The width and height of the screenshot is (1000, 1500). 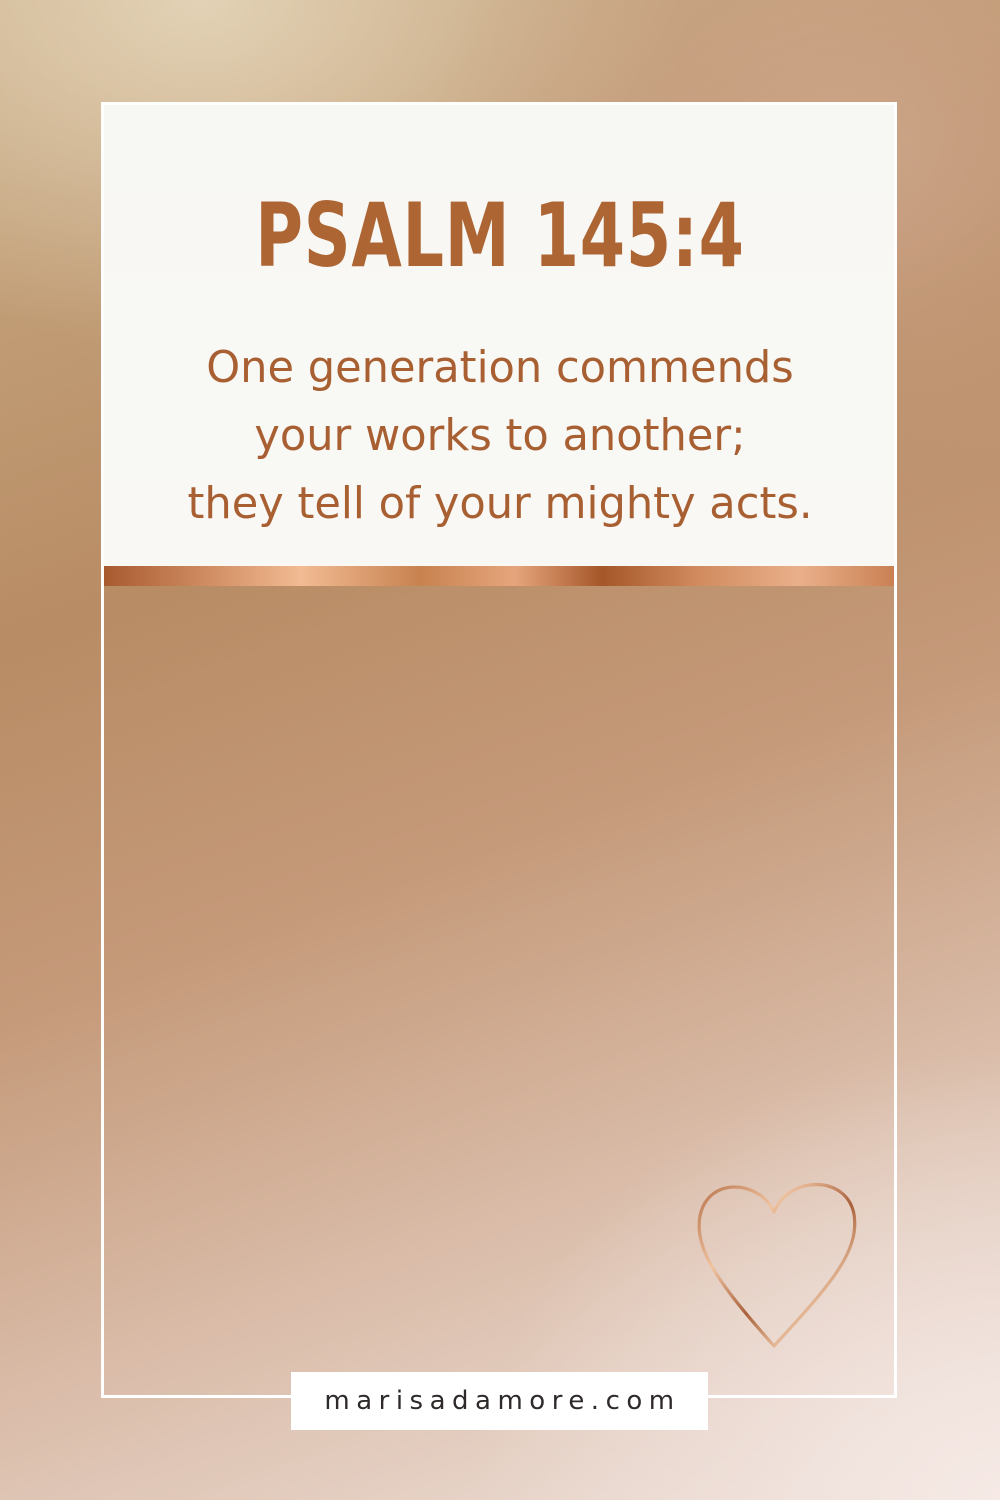 I want to click on website-url: marisadamore.com, so click(x=499, y=1401).